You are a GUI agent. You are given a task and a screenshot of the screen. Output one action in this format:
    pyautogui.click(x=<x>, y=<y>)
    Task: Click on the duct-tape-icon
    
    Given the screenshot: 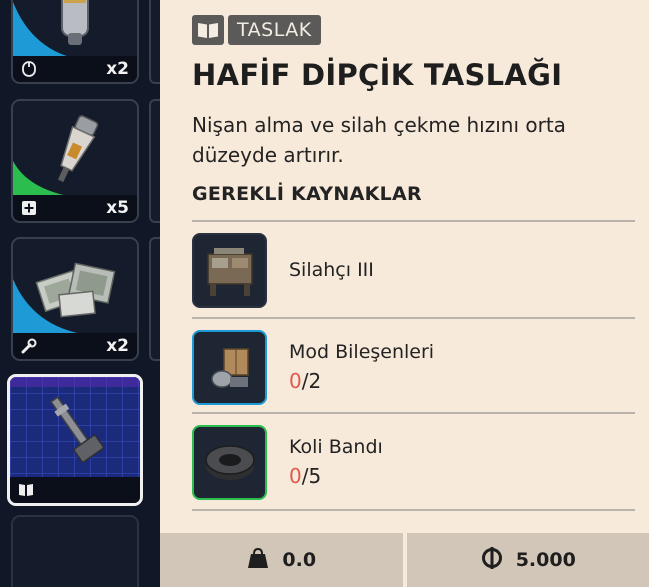 What is the action you would take?
    pyautogui.click(x=229, y=462)
    